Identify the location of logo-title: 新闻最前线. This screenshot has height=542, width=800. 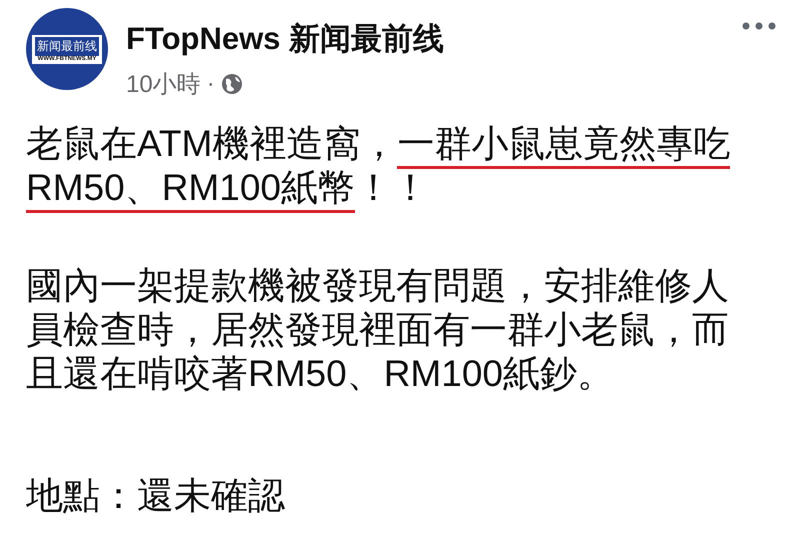
(67, 46).